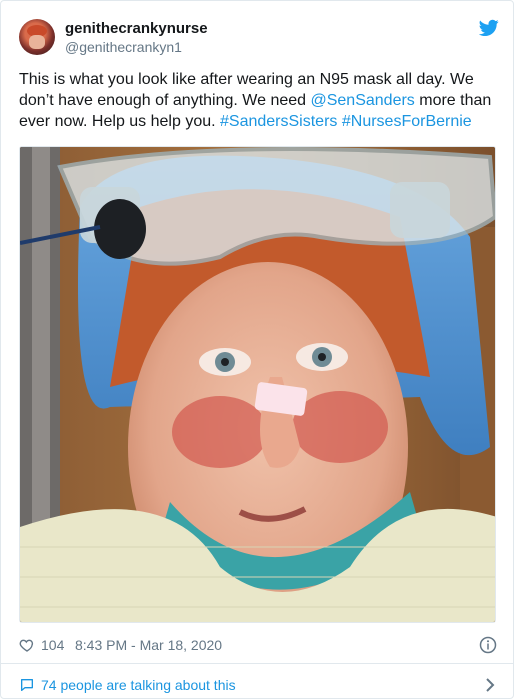  What do you see at coordinates (138, 685) in the screenshot?
I see `talking-count-text: 74 people are talking about this` at bounding box center [138, 685].